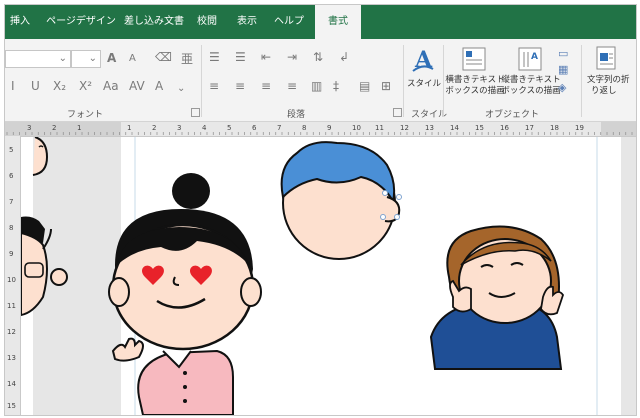 This screenshot has height=418, width=640. I want to click on woman-brown-hair-image, so click(496, 297).